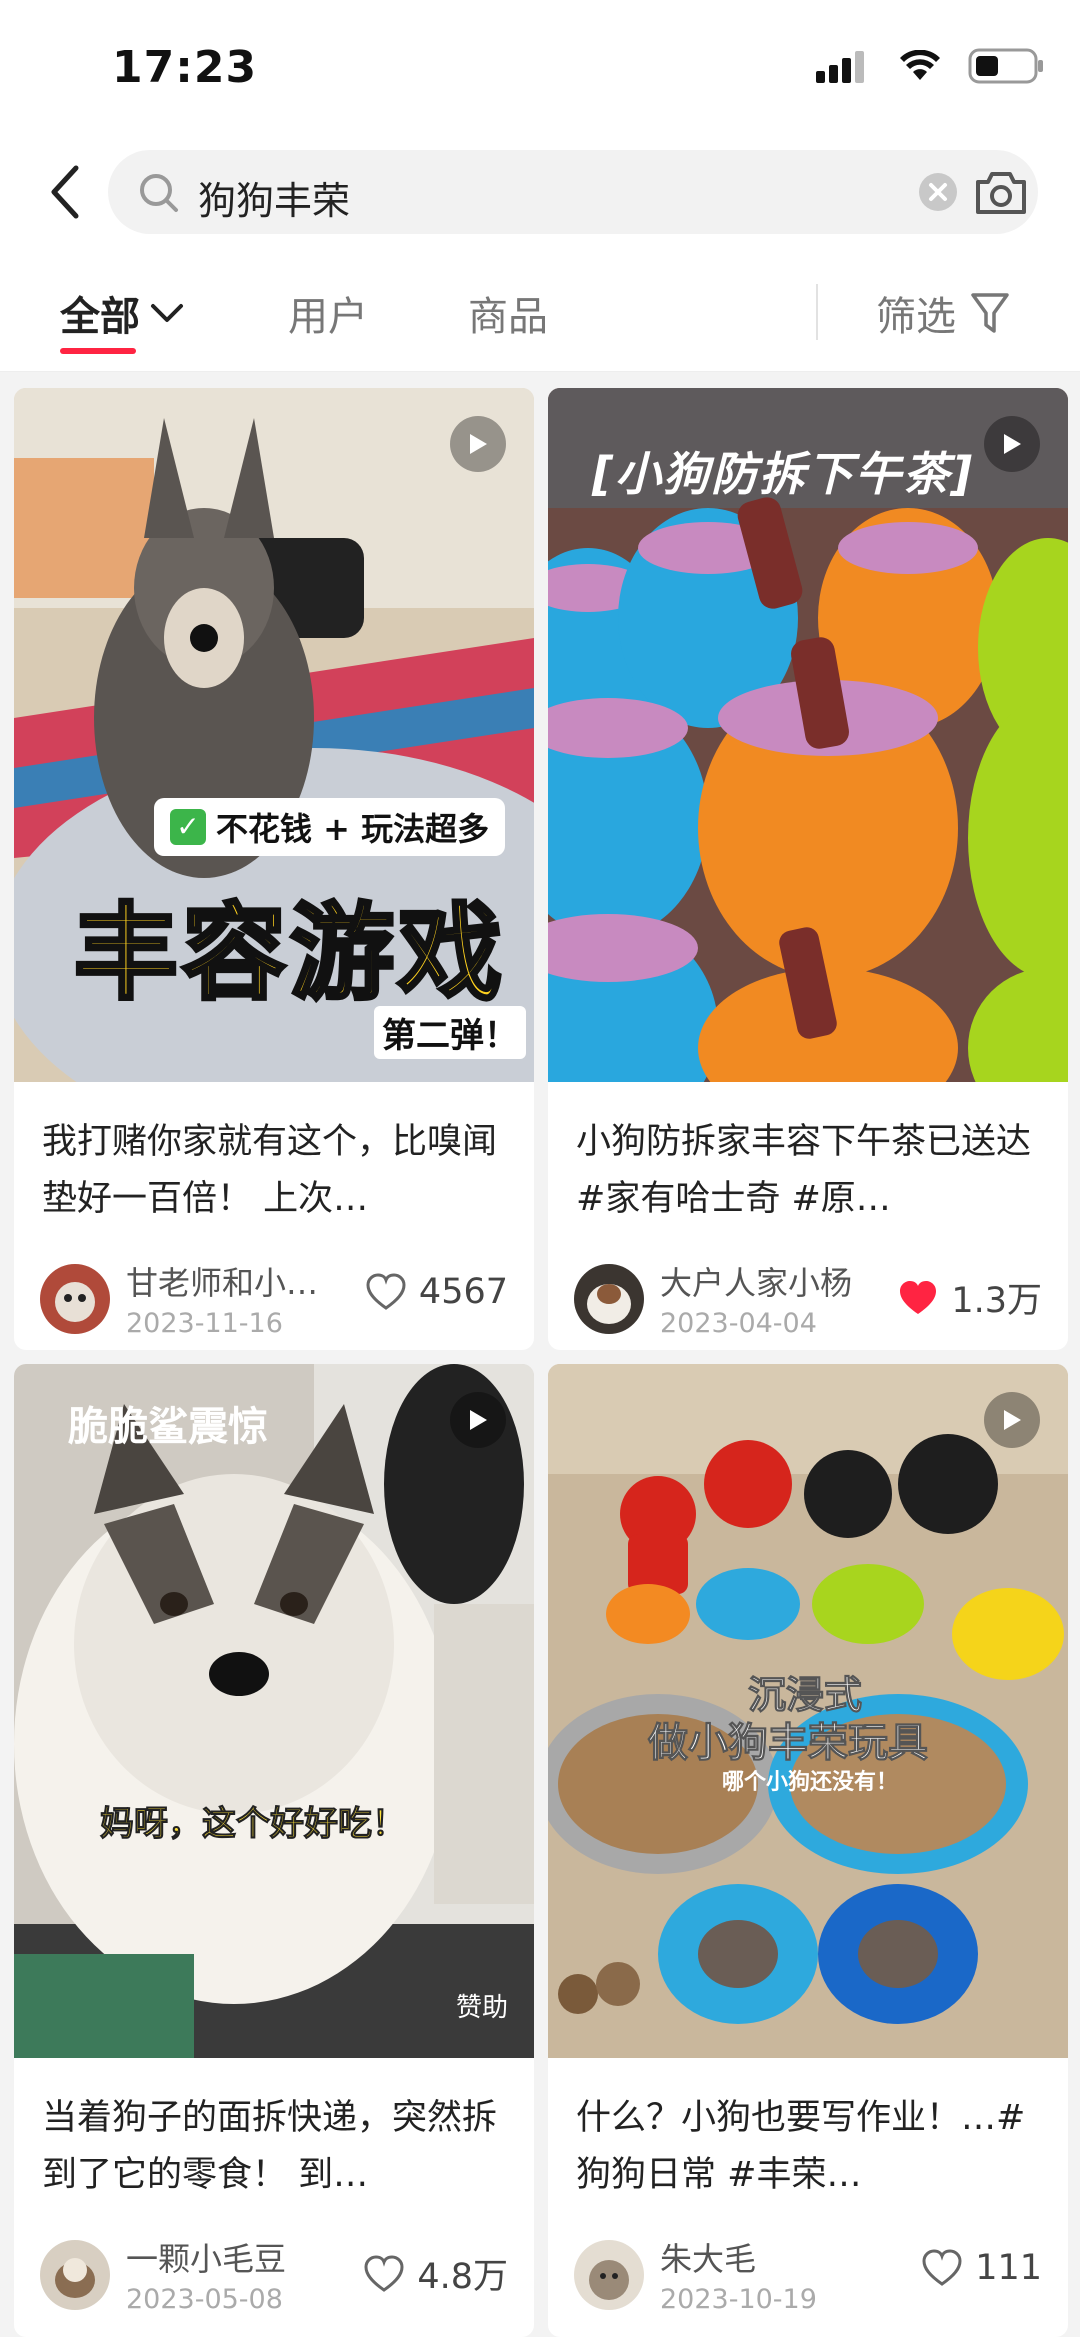  I want to click on card-author: 一颗小毛豆 2023-05-08, so click(163, 2274).